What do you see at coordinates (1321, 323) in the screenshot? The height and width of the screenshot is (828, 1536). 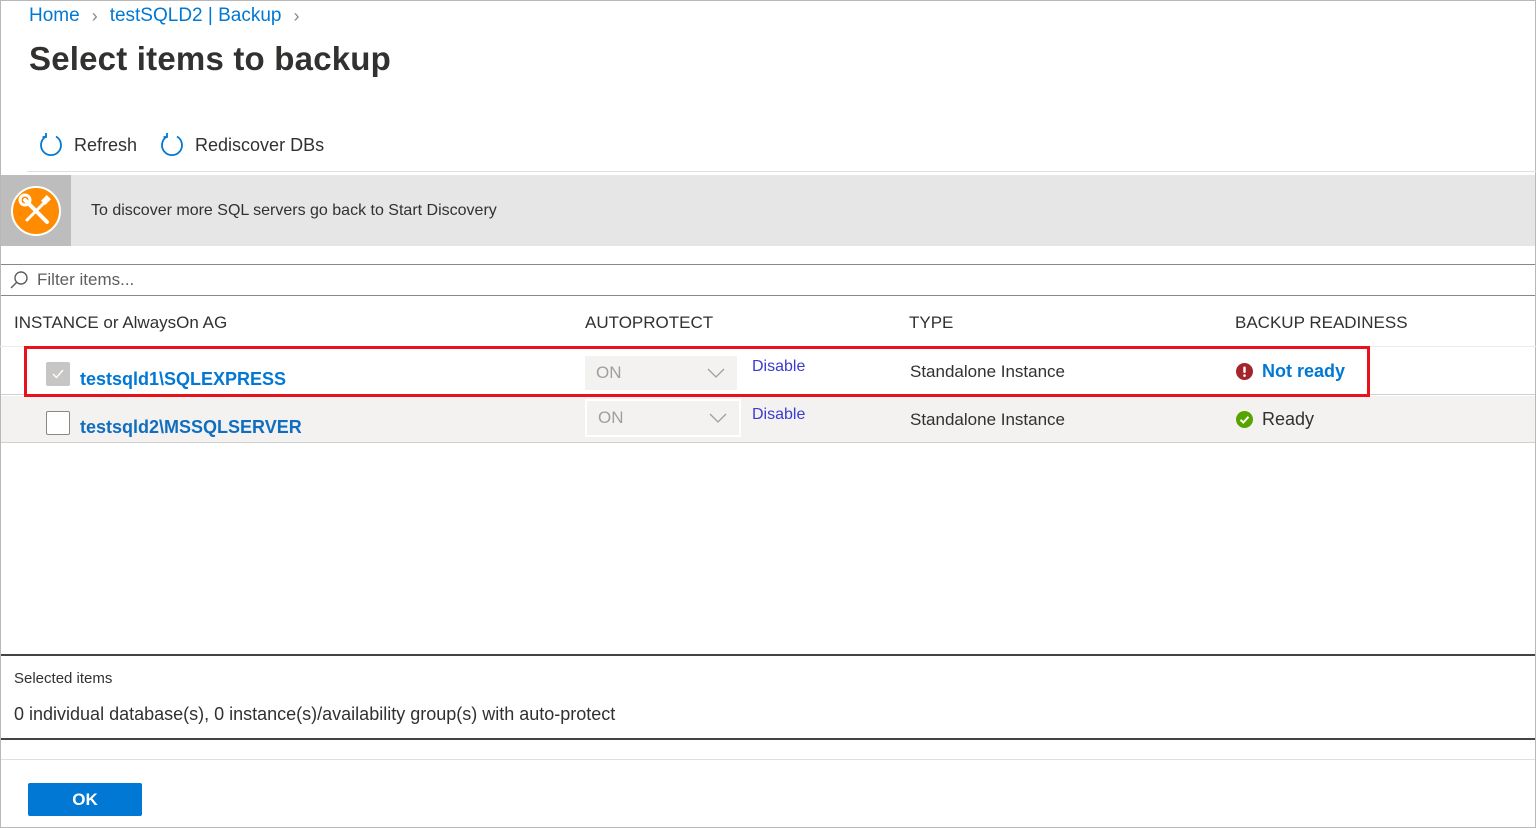 I see `header-backup-readiness: BACKUP READINESS` at bounding box center [1321, 323].